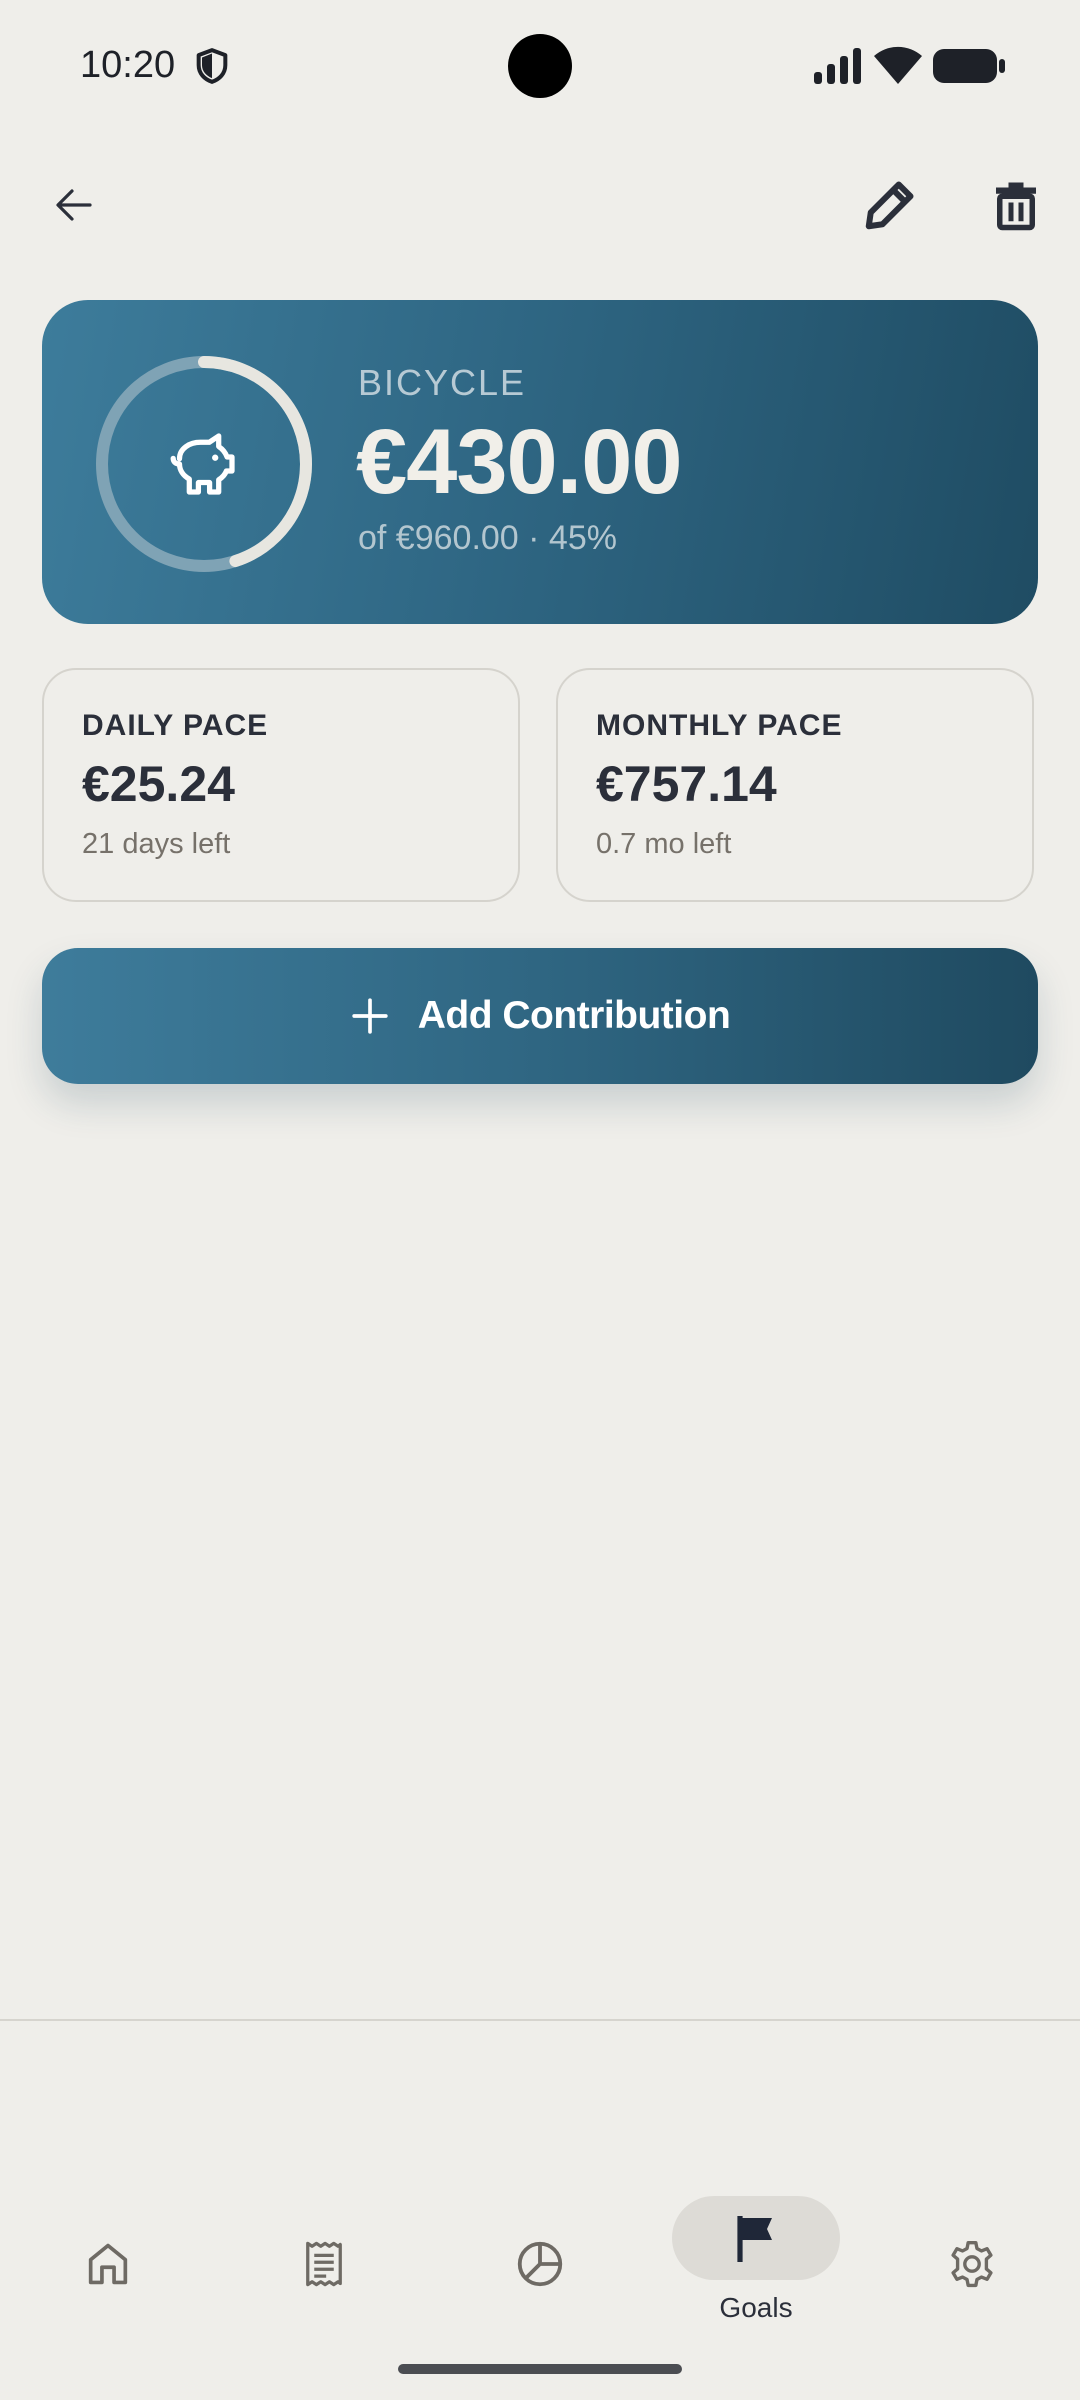 The width and height of the screenshot is (1080, 2400). I want to click on back-button, so click(74, 205).